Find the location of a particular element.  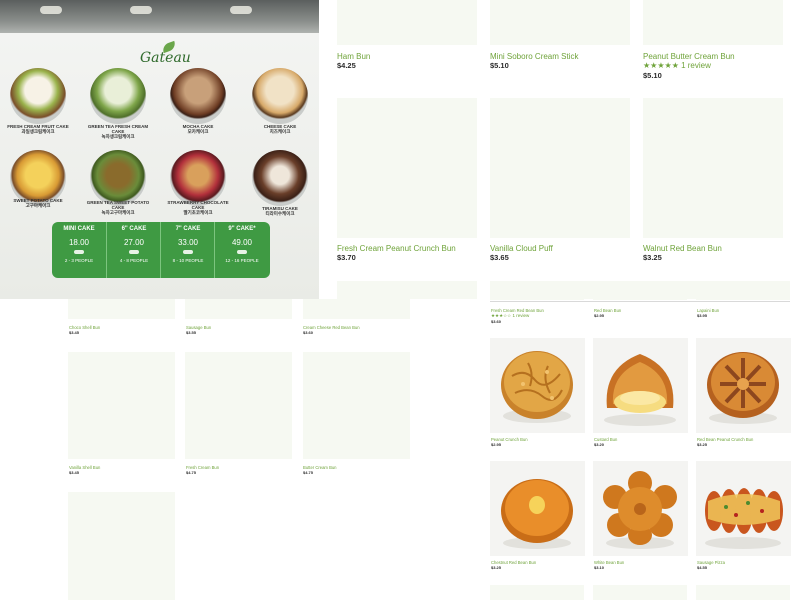

product-price: $4.75 is located at coordinates (308, 472).